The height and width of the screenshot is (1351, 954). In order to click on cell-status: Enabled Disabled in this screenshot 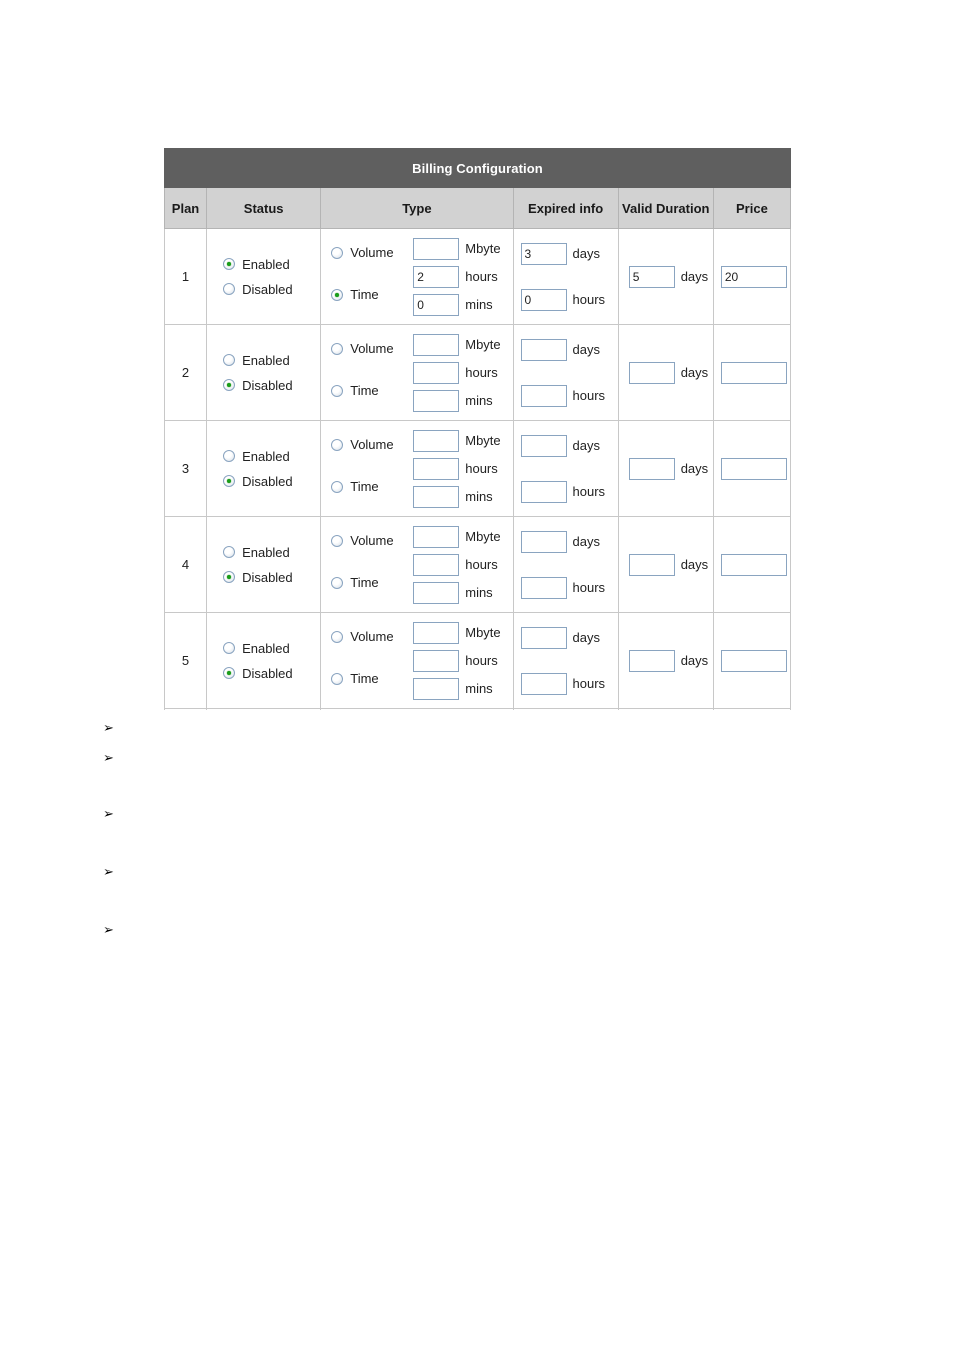, I will do `click(264, 276)`.